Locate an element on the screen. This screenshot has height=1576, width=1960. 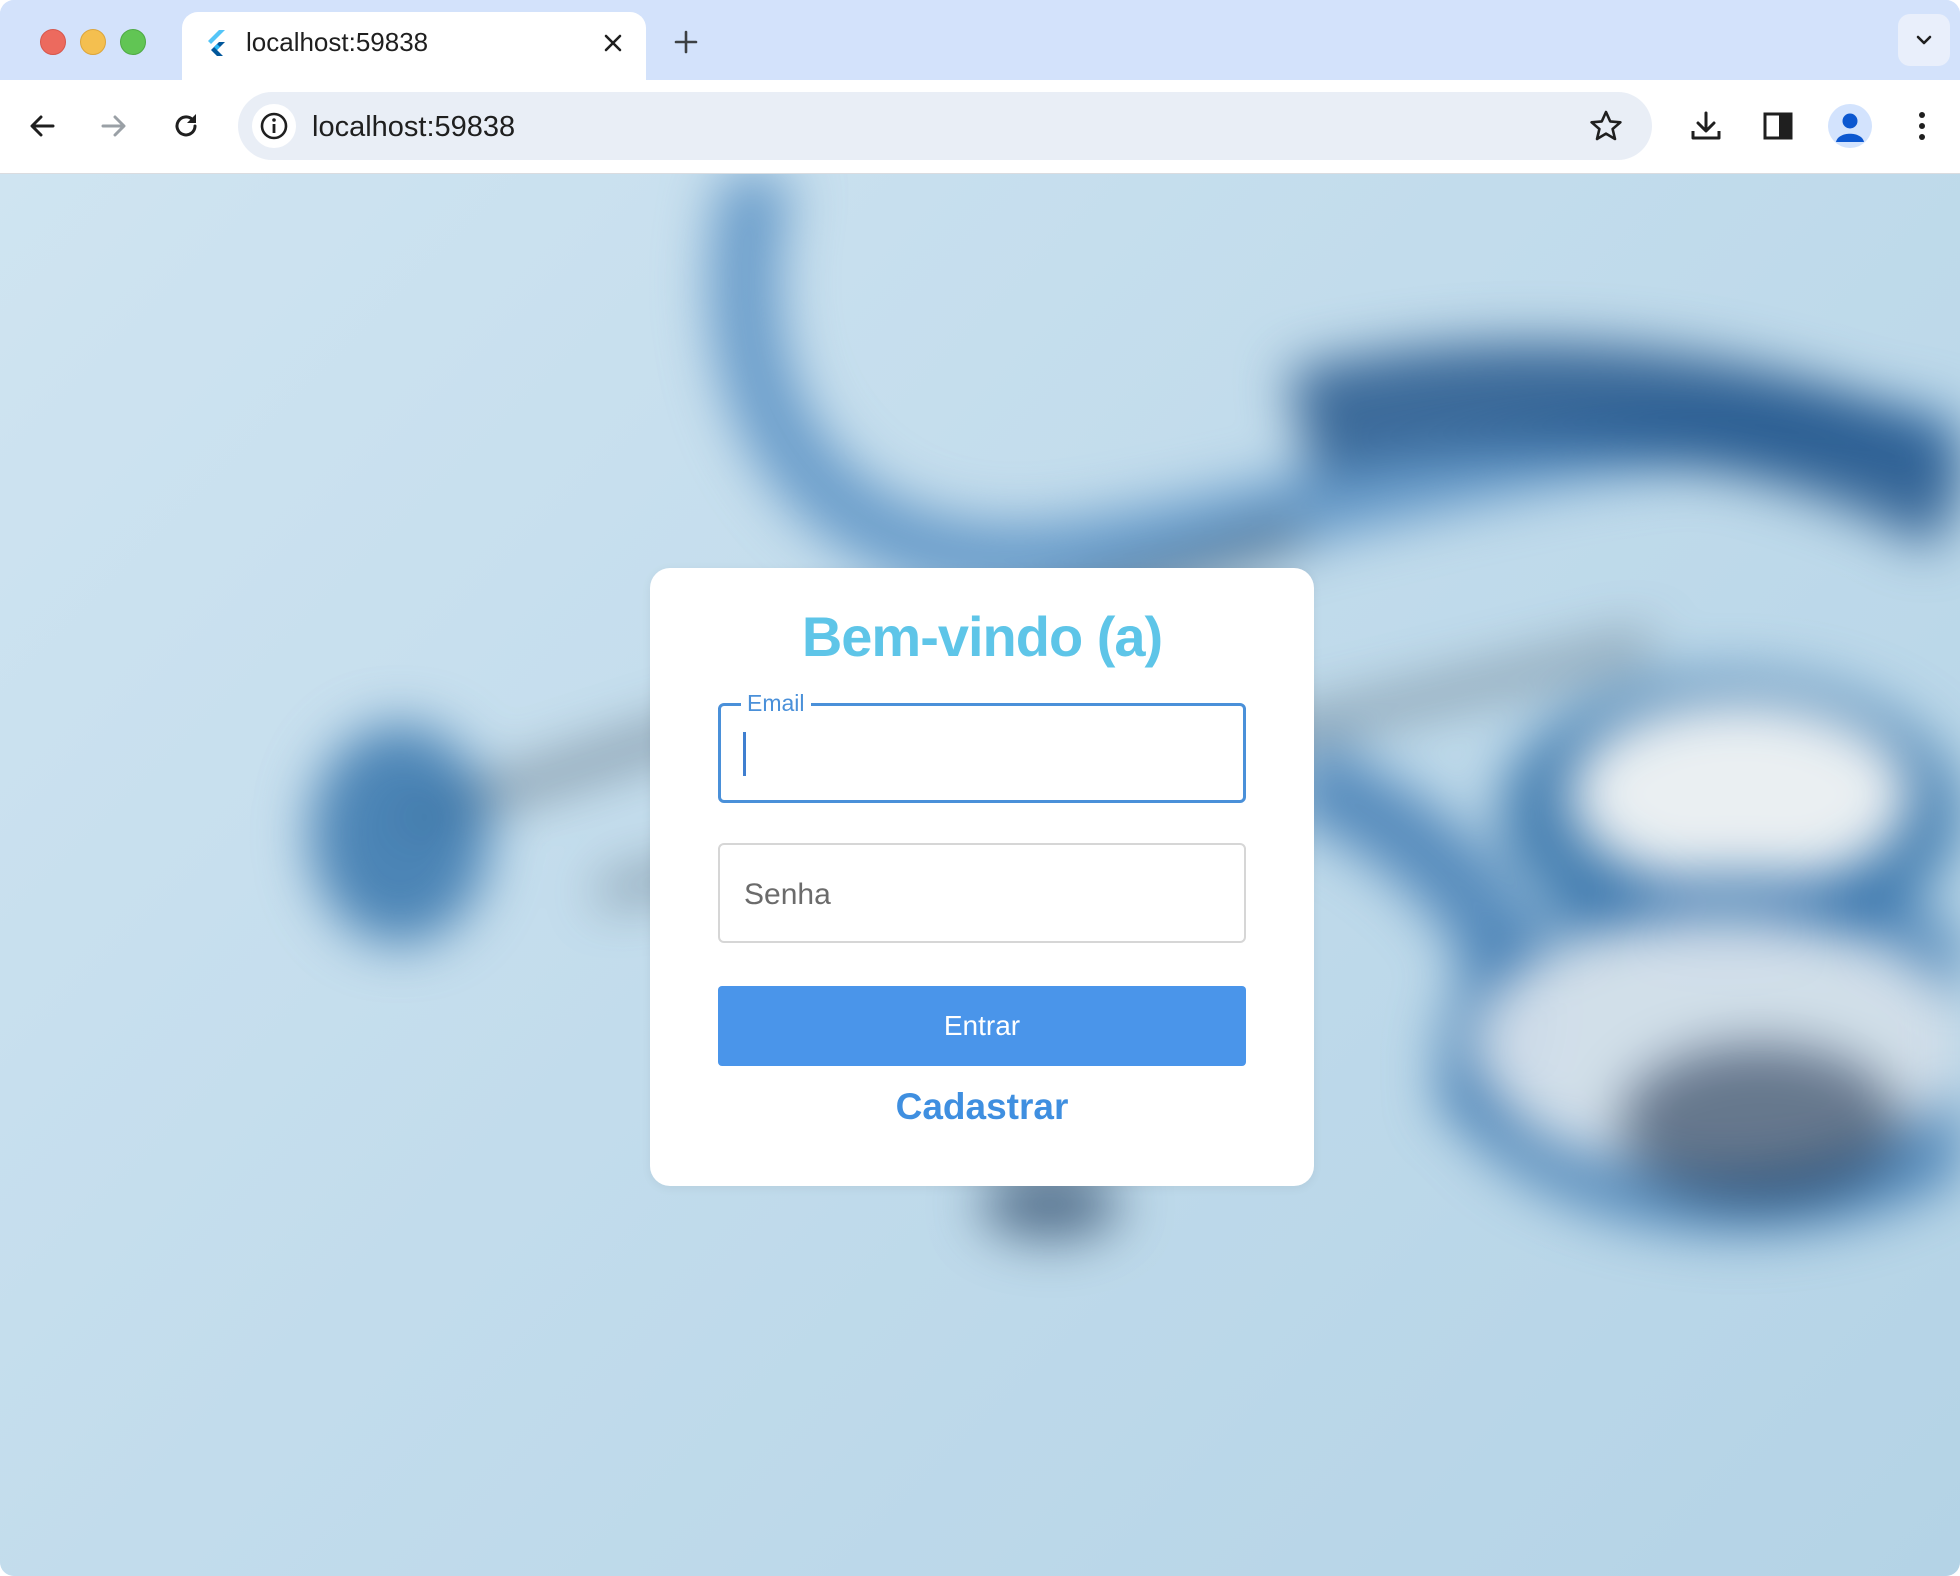
new-tab-icon is located at coordinates (686, 42).